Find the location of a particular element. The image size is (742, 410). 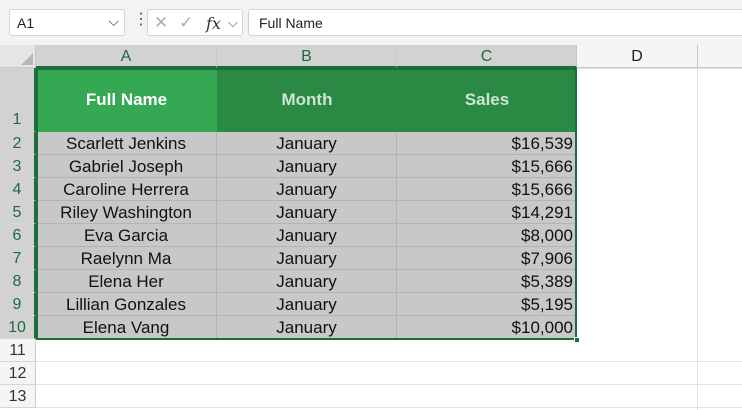

cell-full-name: Elena Vang is located at coordinates (126, 327).